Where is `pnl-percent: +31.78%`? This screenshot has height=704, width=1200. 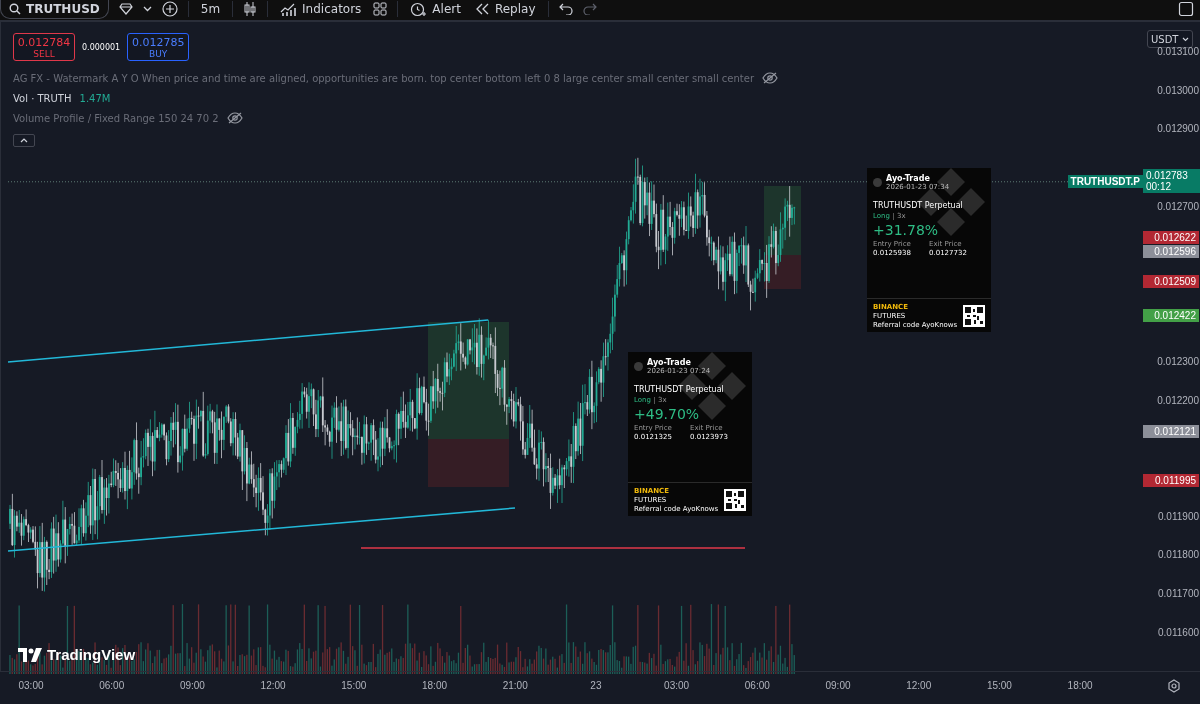
pnl-percent: +31.78% is located at coordinates (906, 230).